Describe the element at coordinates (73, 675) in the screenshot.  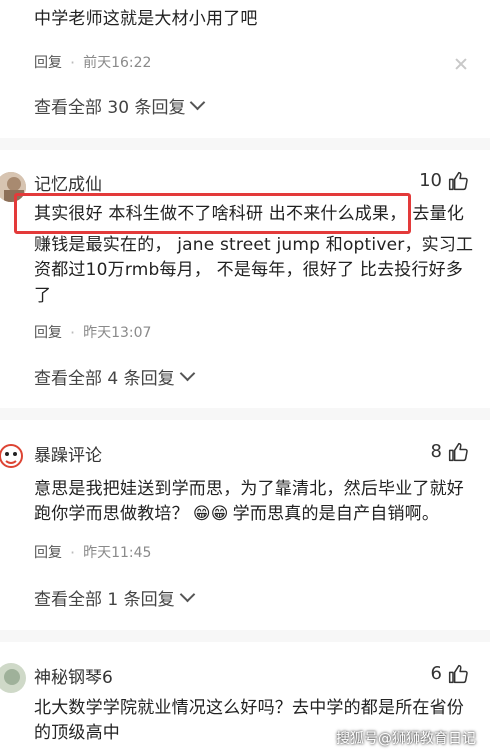
I see `username: 神秘钢琴6` at that location.